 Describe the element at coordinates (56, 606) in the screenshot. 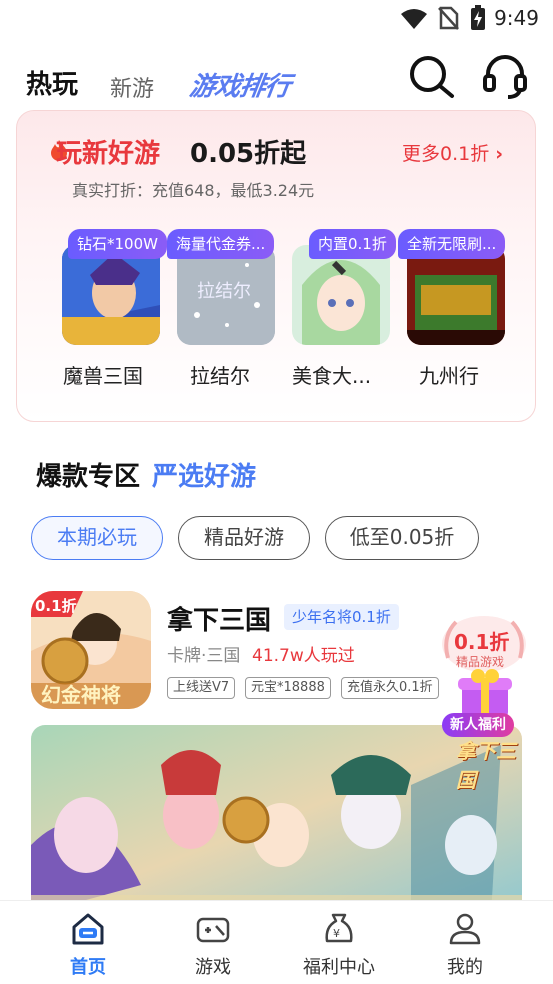

I see `featured-icon-badge: 0.1折` at that location.